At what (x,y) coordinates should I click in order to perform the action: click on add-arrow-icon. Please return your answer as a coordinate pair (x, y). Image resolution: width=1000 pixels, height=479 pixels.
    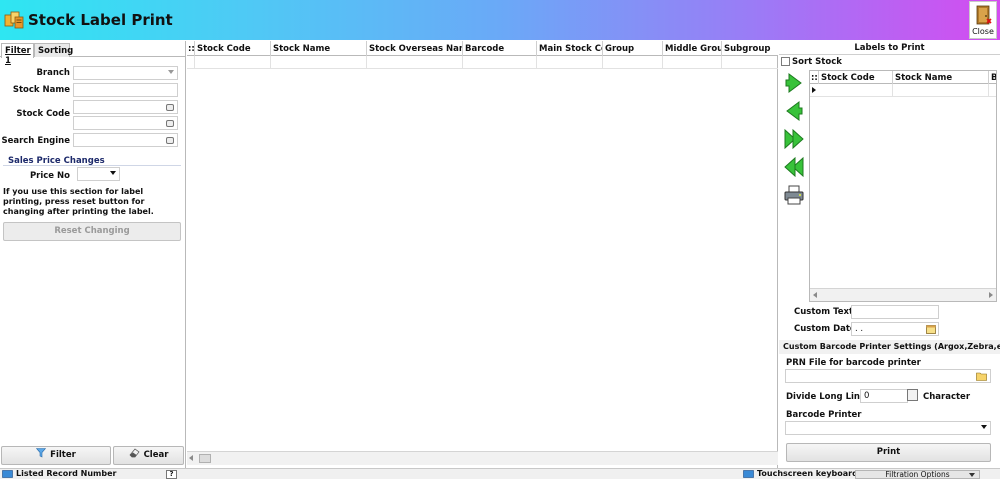
    Looking at the image, I should click on (794, 83).